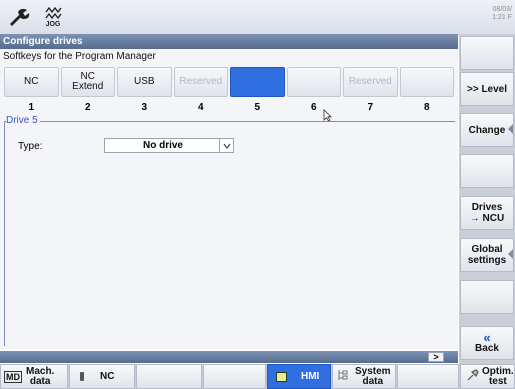 This screenshot has height=389, width=515. Describe the element at coordinates (343, 376) in the screenshot. I see `system-tree-icon` at that location.